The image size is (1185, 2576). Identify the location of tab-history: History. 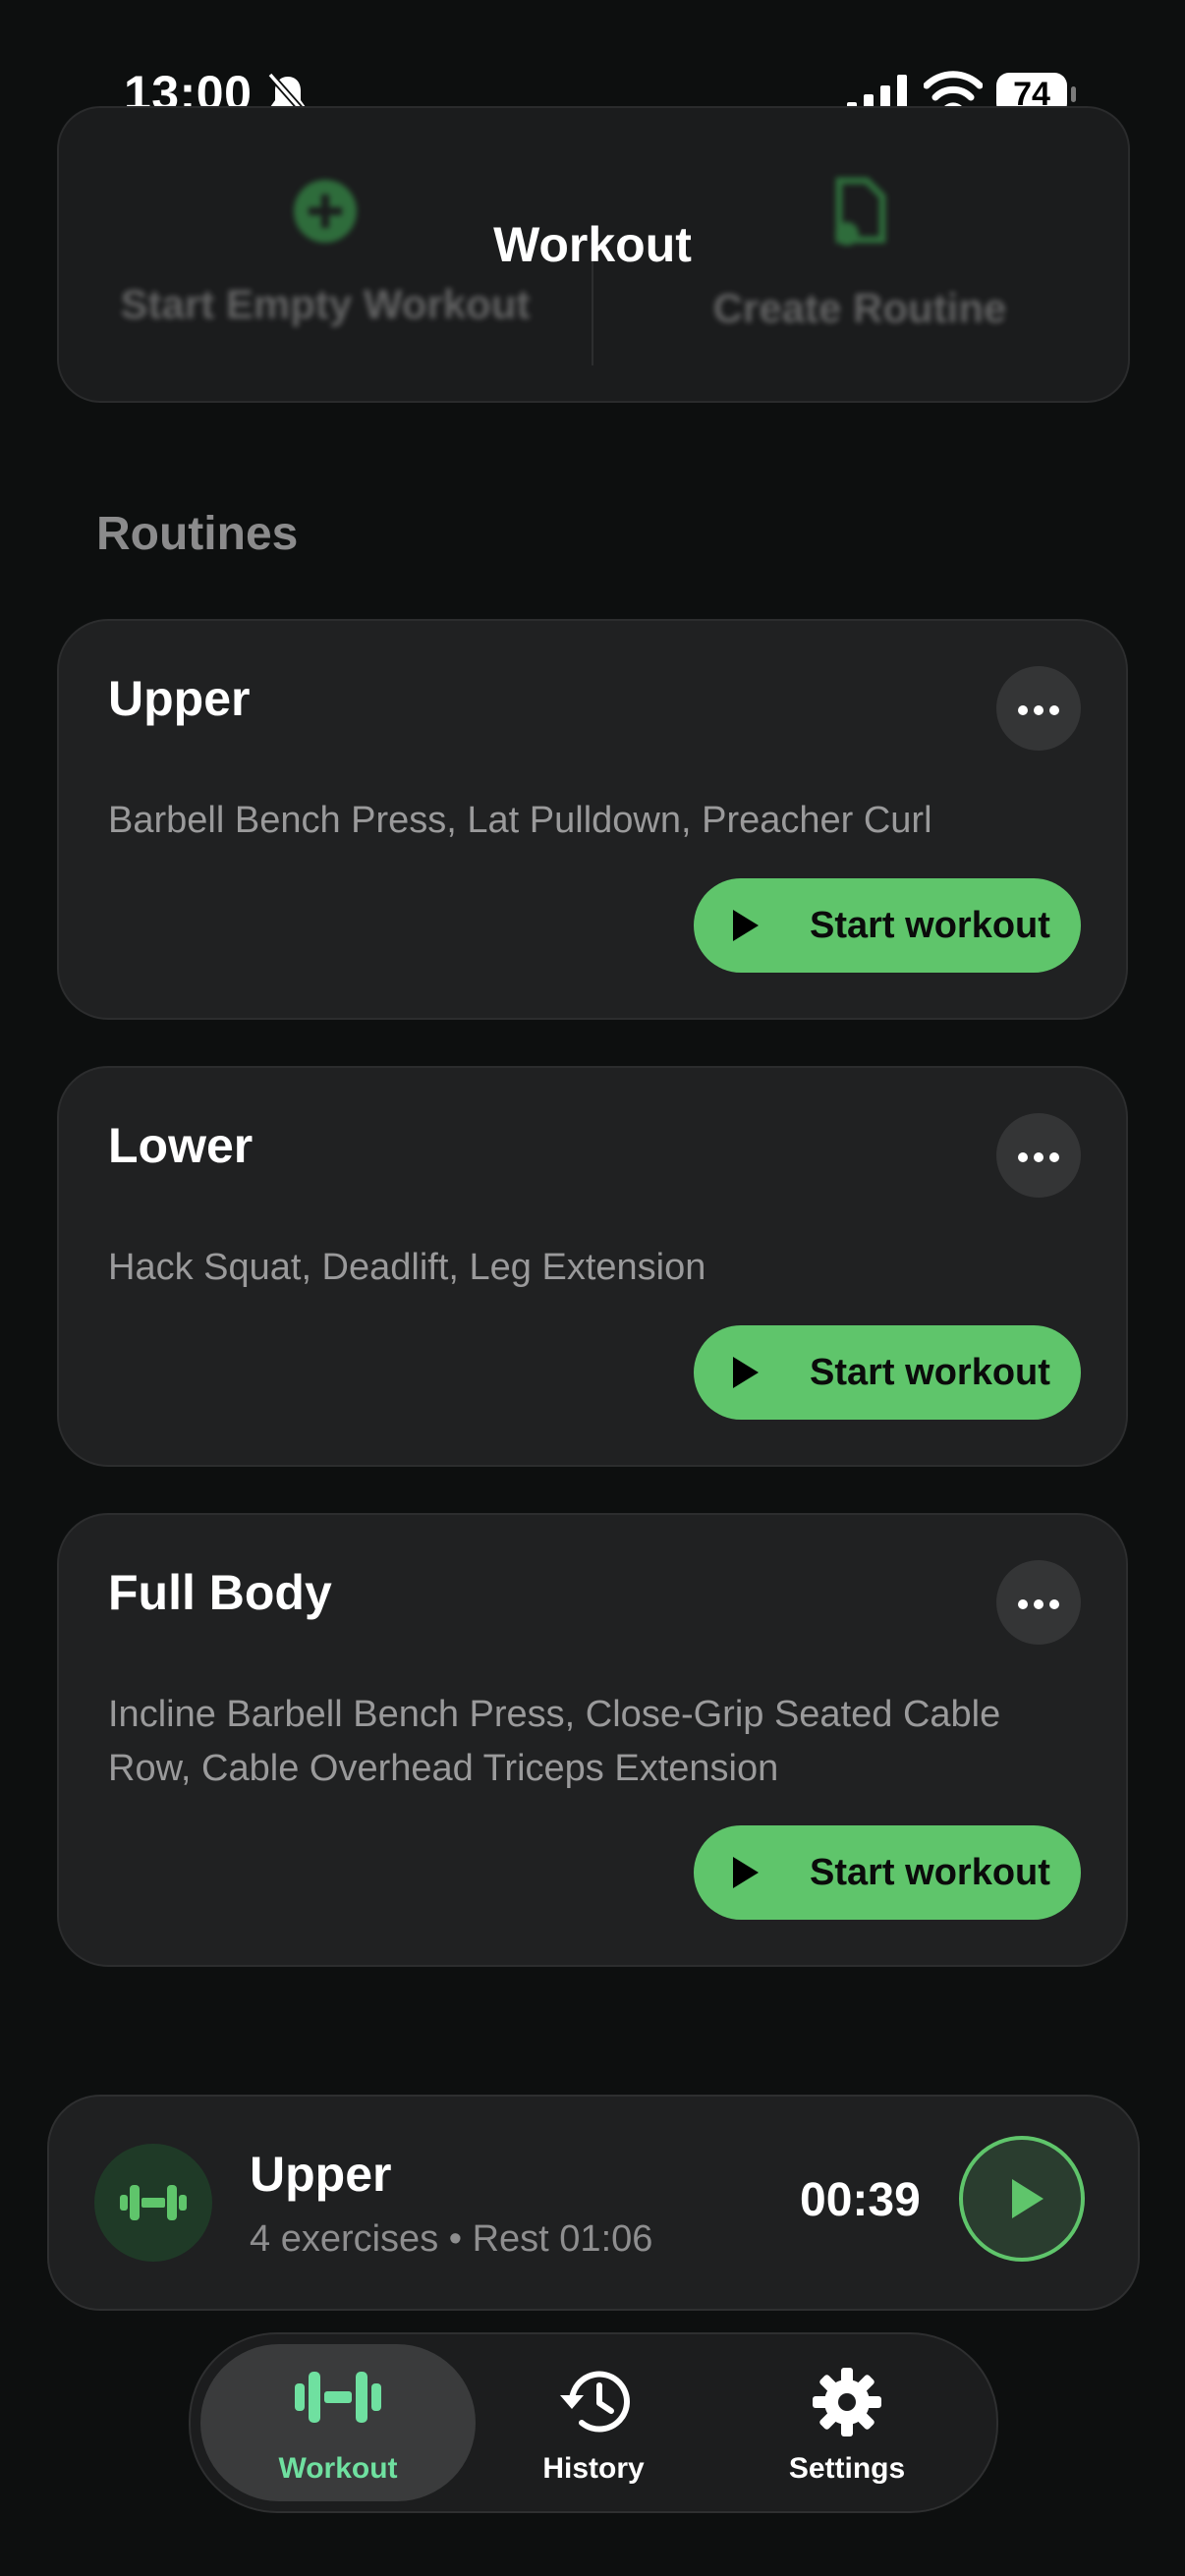
(594, 2422).